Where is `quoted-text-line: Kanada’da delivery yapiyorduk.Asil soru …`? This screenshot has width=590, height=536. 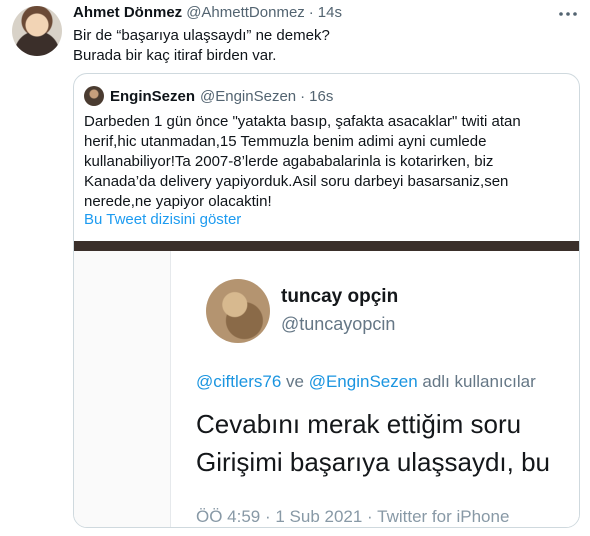
quoted-text-line: Kanada’da delivery yapiyorduk.Asil soru … is located at coordinates (296, 181).